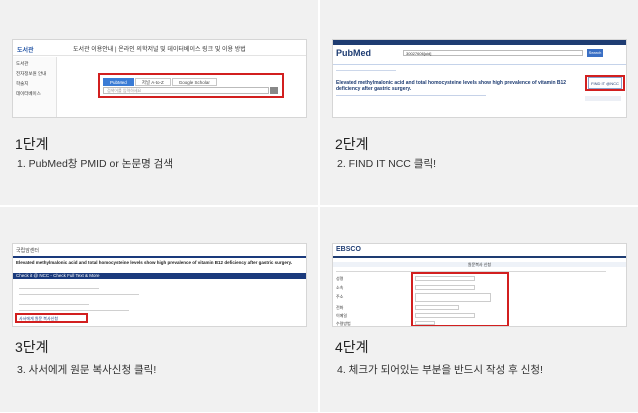 The height and width of the screenshot is (413, 638). What do you see at coordinates (28, 251) in the screenshot?
I see `ncc-logo: 국립암센터` at bounding box center [28, 251].